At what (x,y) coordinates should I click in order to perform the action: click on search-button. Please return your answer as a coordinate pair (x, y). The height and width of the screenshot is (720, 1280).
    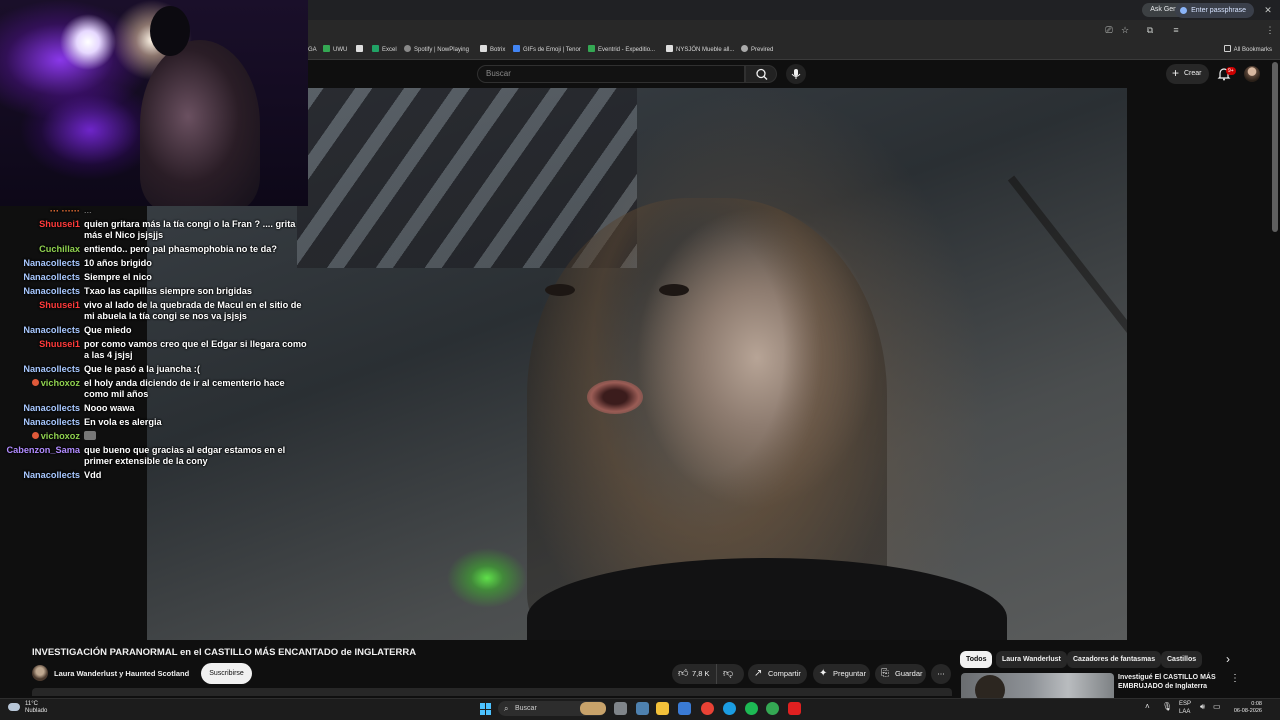
    Looking at the image, I should click on (761, 74).